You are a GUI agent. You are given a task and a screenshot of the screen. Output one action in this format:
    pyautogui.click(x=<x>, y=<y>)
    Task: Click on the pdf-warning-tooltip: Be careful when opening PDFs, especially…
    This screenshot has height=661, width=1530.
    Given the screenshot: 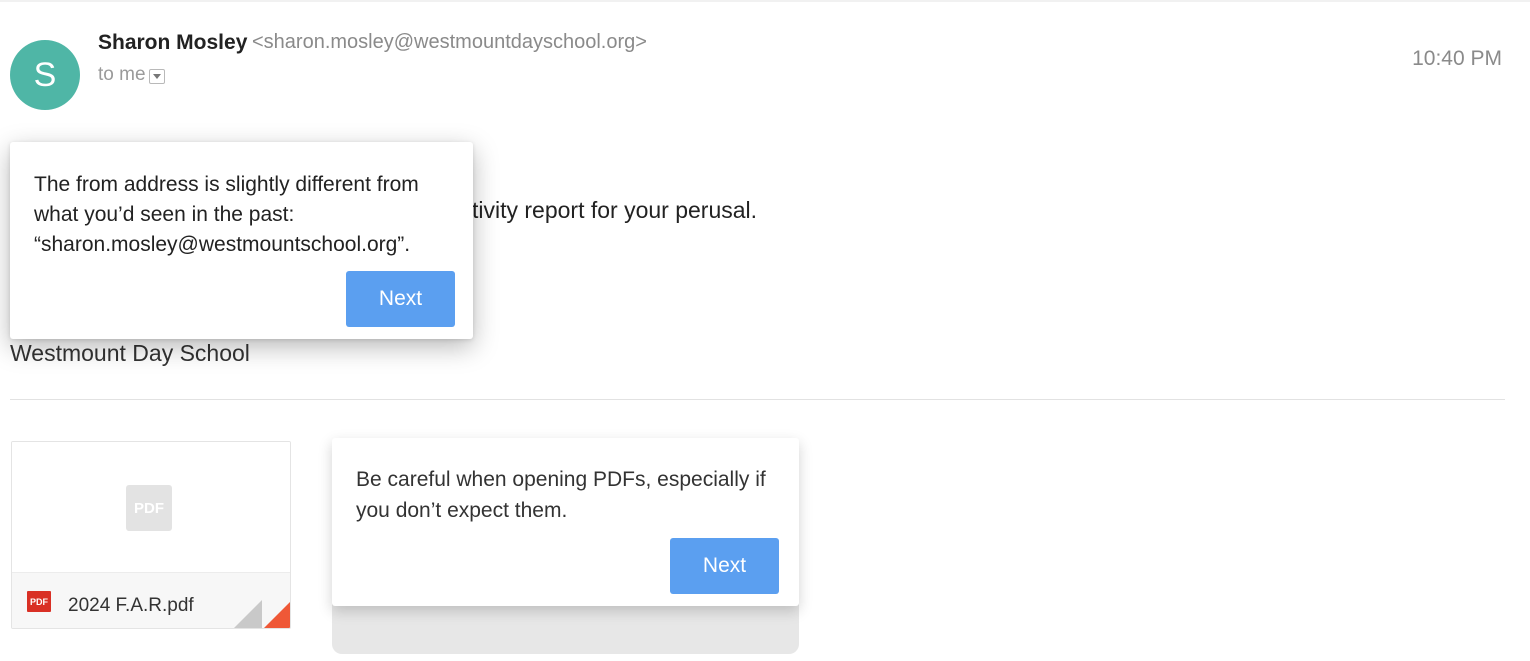 What is the action you would take?
    pyautogui.click(x=565, y=522)
    